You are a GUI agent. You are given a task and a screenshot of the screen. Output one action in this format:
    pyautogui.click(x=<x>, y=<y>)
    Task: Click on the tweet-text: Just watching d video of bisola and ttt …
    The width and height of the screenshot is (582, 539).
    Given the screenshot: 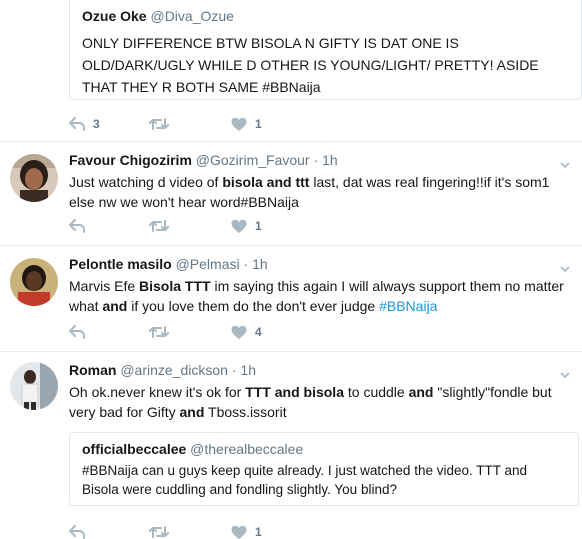 What is the action you would take?
    pyautogui.click(x=321, y=192)
    